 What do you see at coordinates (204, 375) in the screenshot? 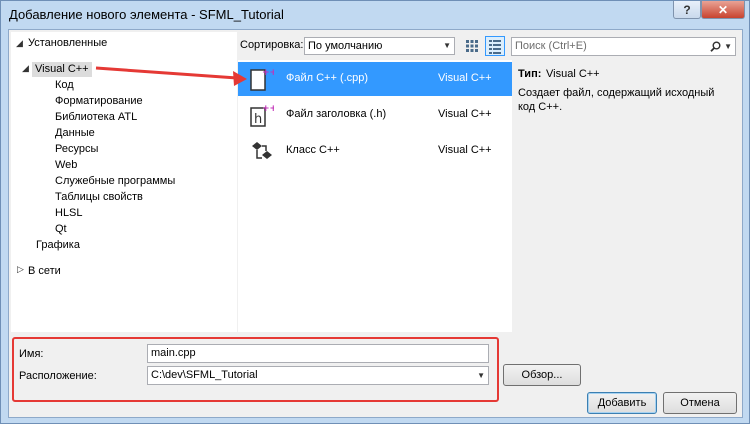
I see `location-value: C:\dev\SFML_Tutorial` at bounding box center [204, 375].